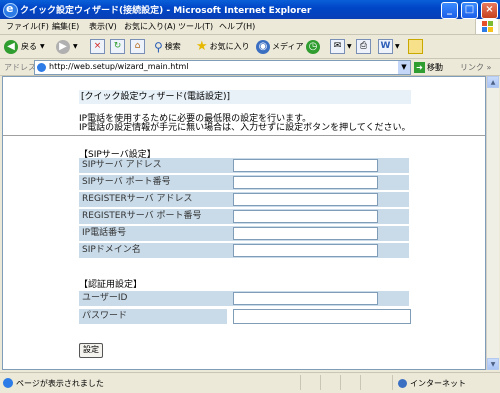  I want to click on stop-icon: ×, so click(97, 46).